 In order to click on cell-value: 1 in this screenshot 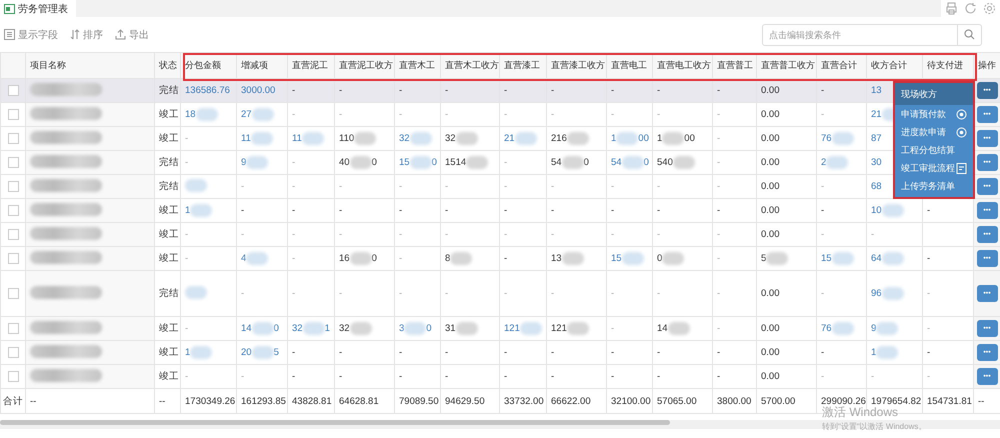, I will do `click(187, 210)`.